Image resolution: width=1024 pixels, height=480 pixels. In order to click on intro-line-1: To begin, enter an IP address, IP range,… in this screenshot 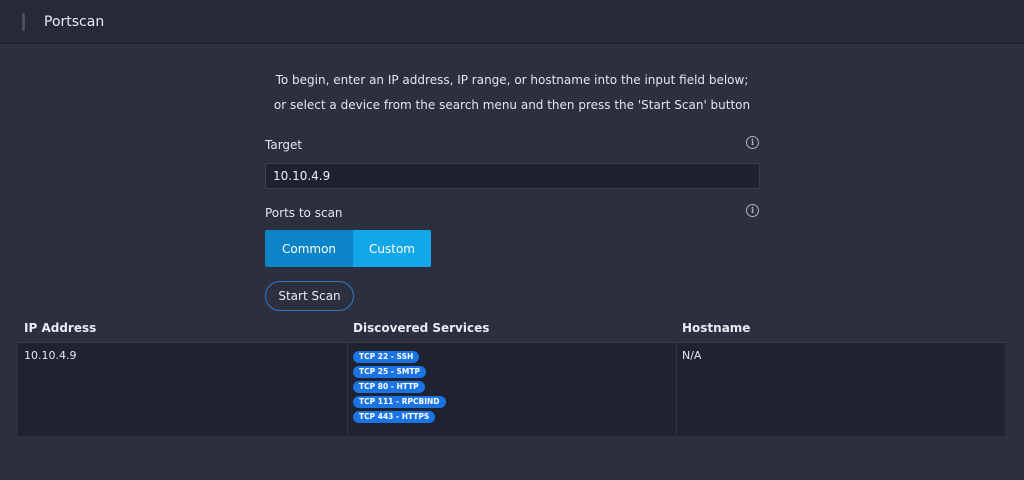, I will do `click(512, 80)`.